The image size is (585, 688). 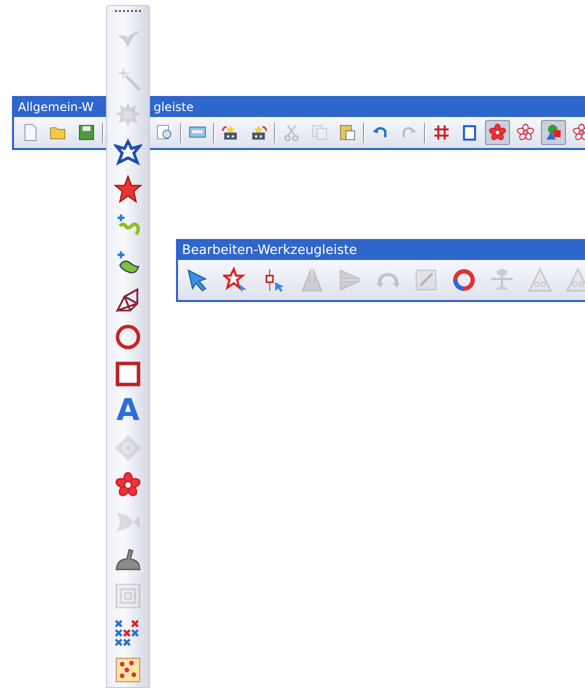 What do you see at coordinates (128, 11) in the screenshot?
I see `grip-handle` at bounding box center [128, 11].